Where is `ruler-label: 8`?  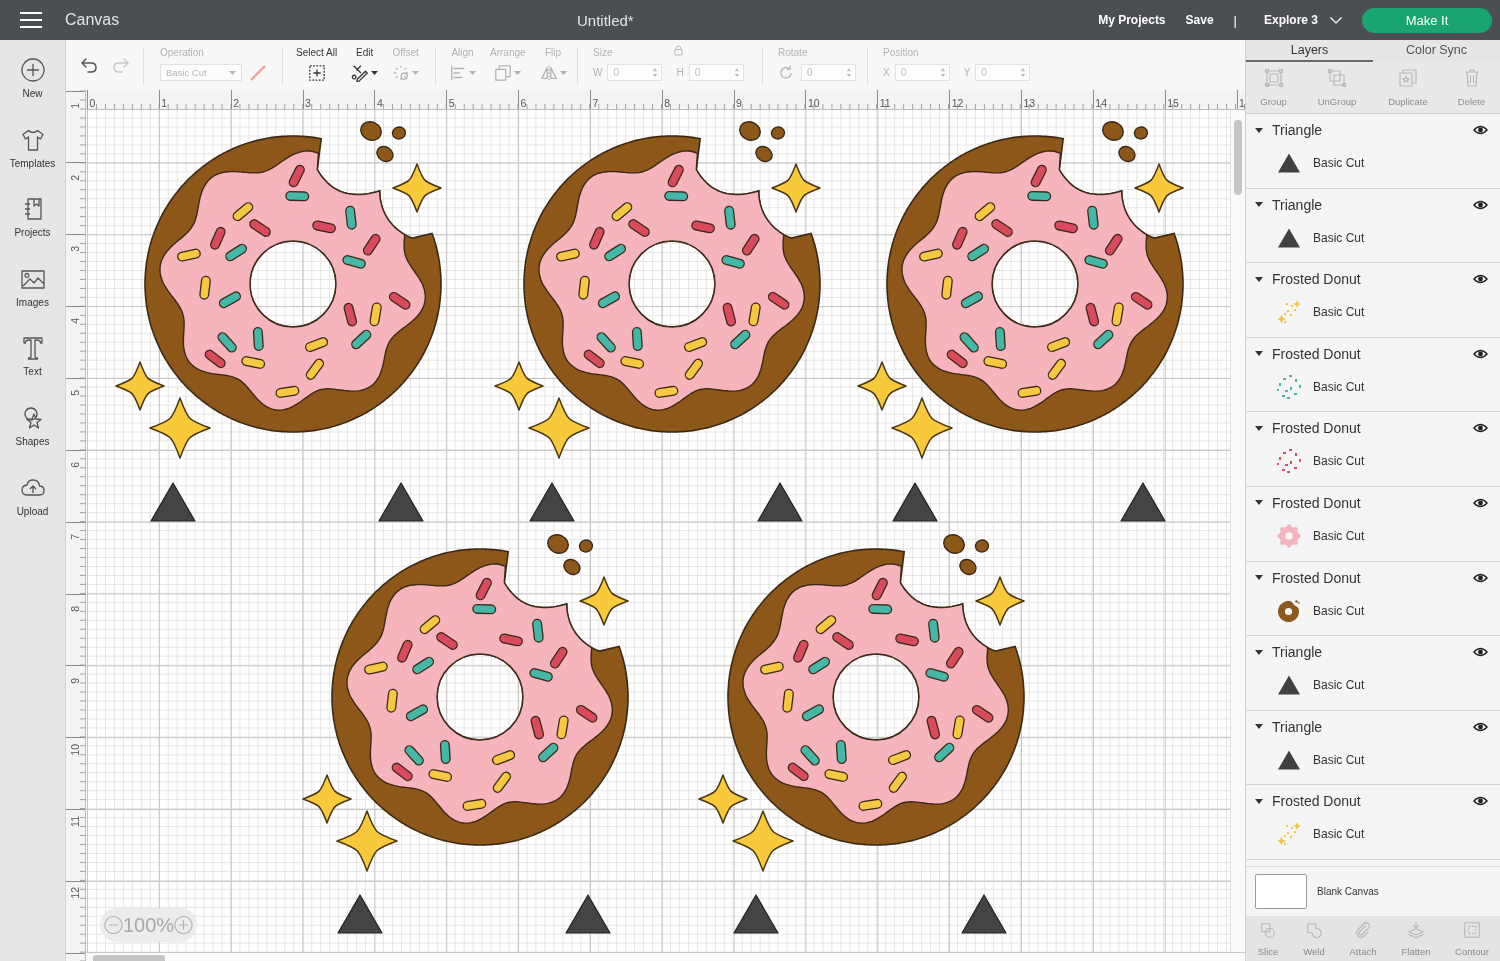 ruler-label: 8 is located at coordinates (75, 608).